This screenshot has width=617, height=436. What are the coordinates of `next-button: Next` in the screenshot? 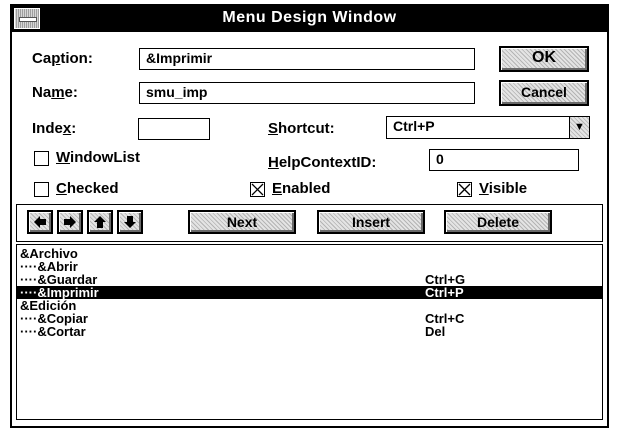 It's located at (242, 222).